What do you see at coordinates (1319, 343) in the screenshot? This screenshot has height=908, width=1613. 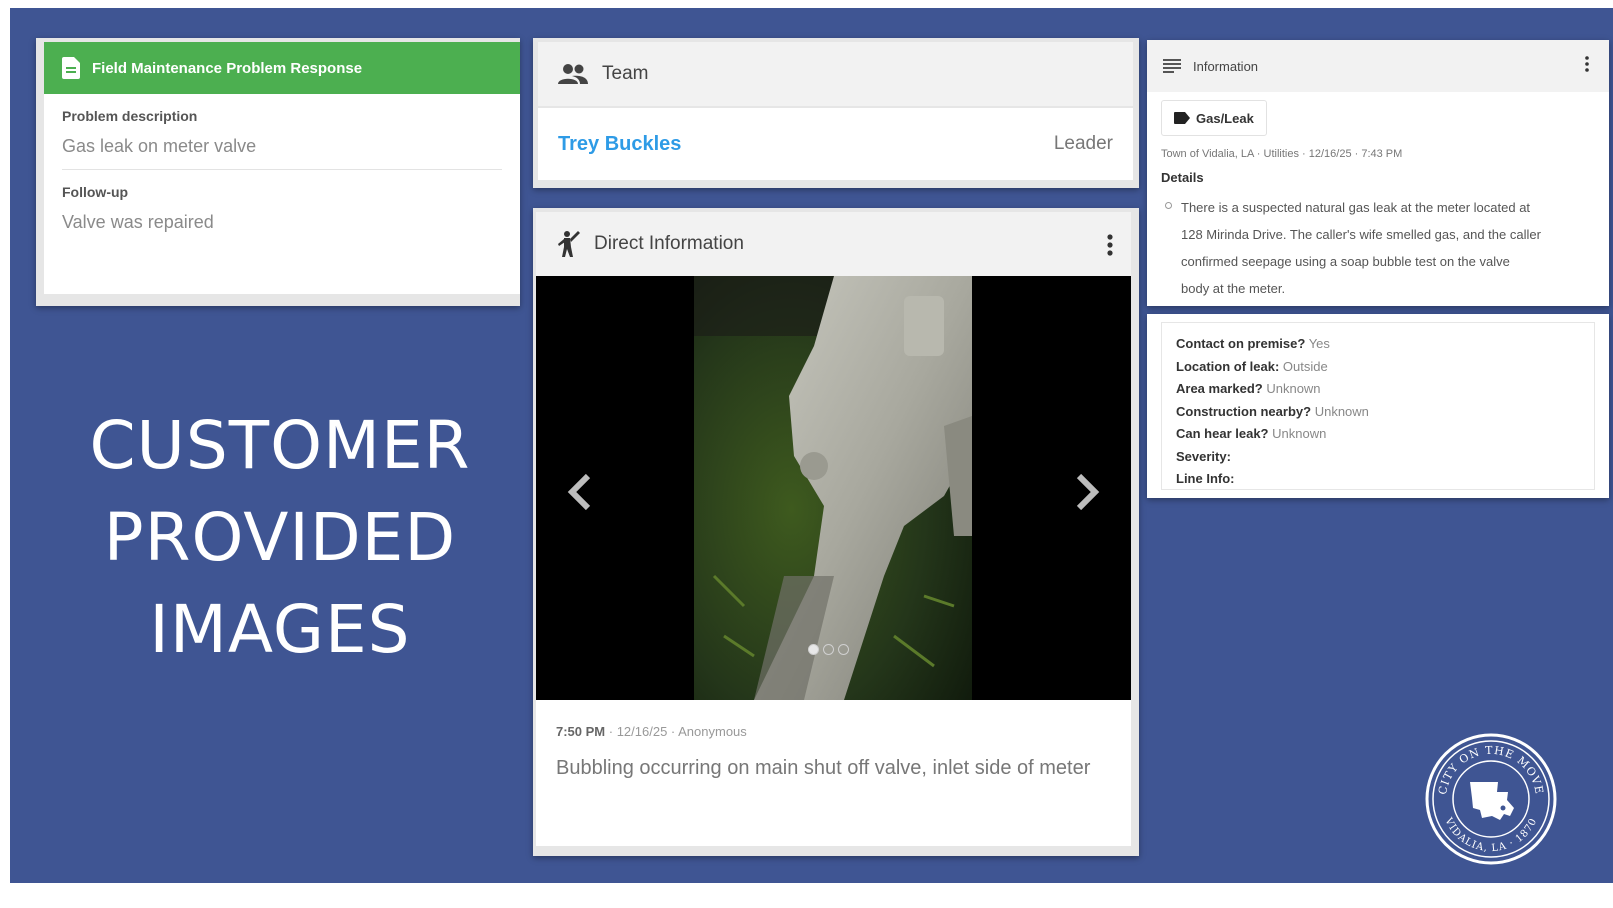 I see `answer-value: Yes` at bounding box center [1319, 343].